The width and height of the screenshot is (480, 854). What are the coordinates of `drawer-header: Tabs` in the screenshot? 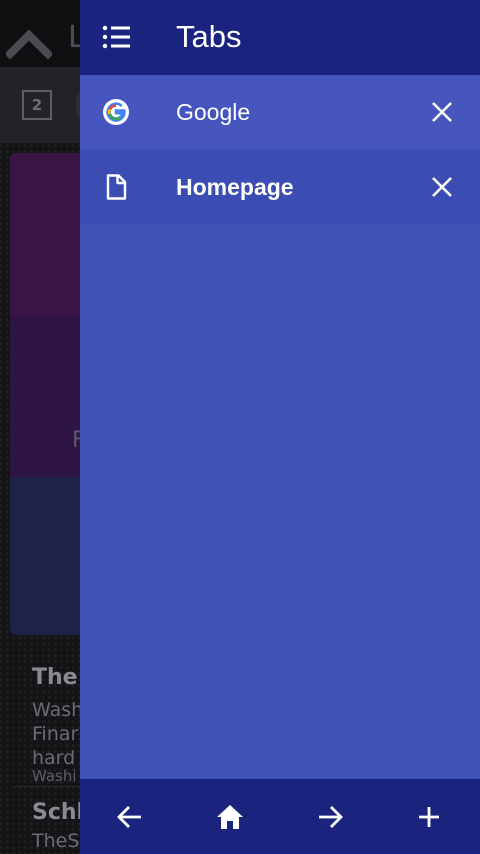 It's located at (280, 37).